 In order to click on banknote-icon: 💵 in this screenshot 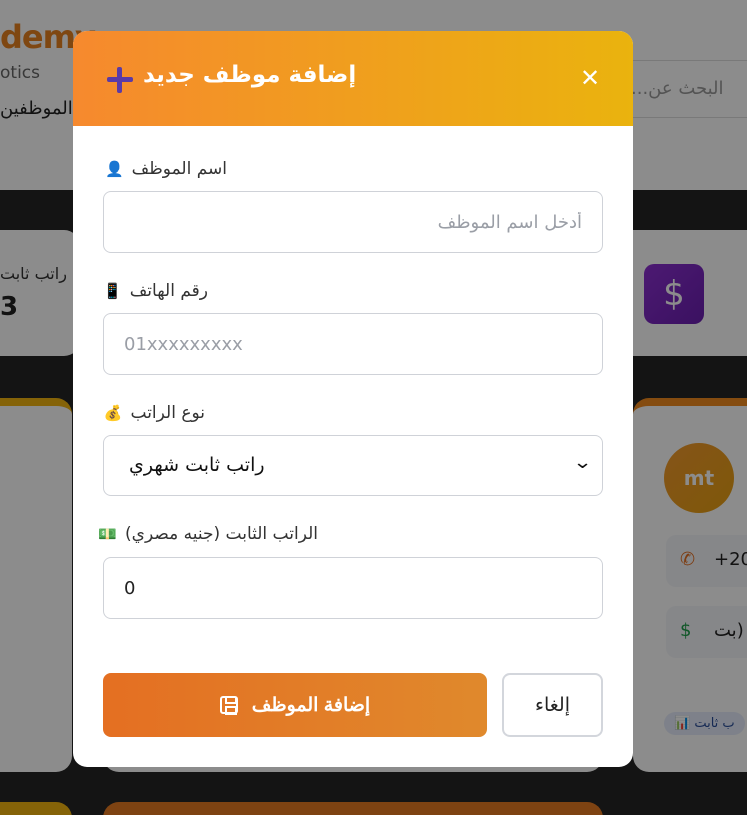, I will do `click(108, 534)`.